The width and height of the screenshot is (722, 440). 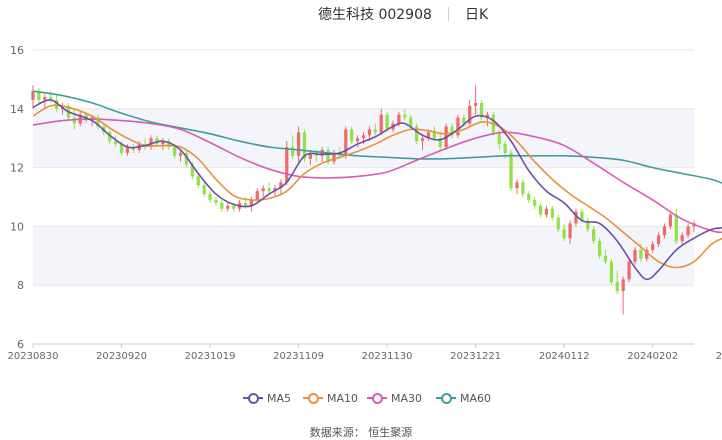 What do you see at coordinates (17, 109) in the screenshot?
I see `y-tick-label: 14` at bounding box center [17, 109].